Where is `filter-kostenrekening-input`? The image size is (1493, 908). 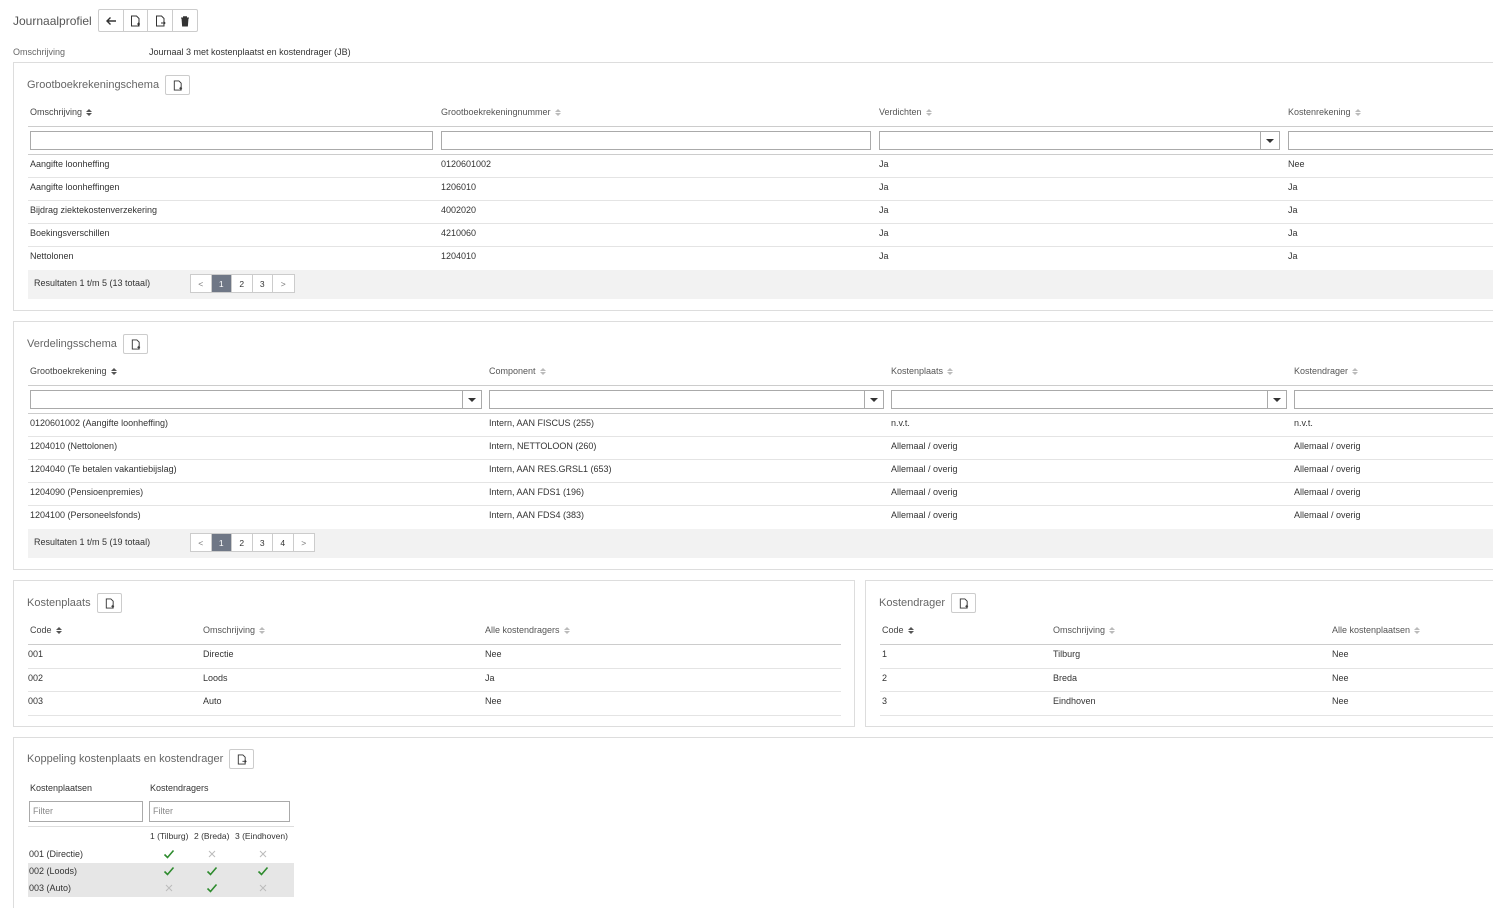 filter-kostenrekening-input is located at coordinates (1390, 140).